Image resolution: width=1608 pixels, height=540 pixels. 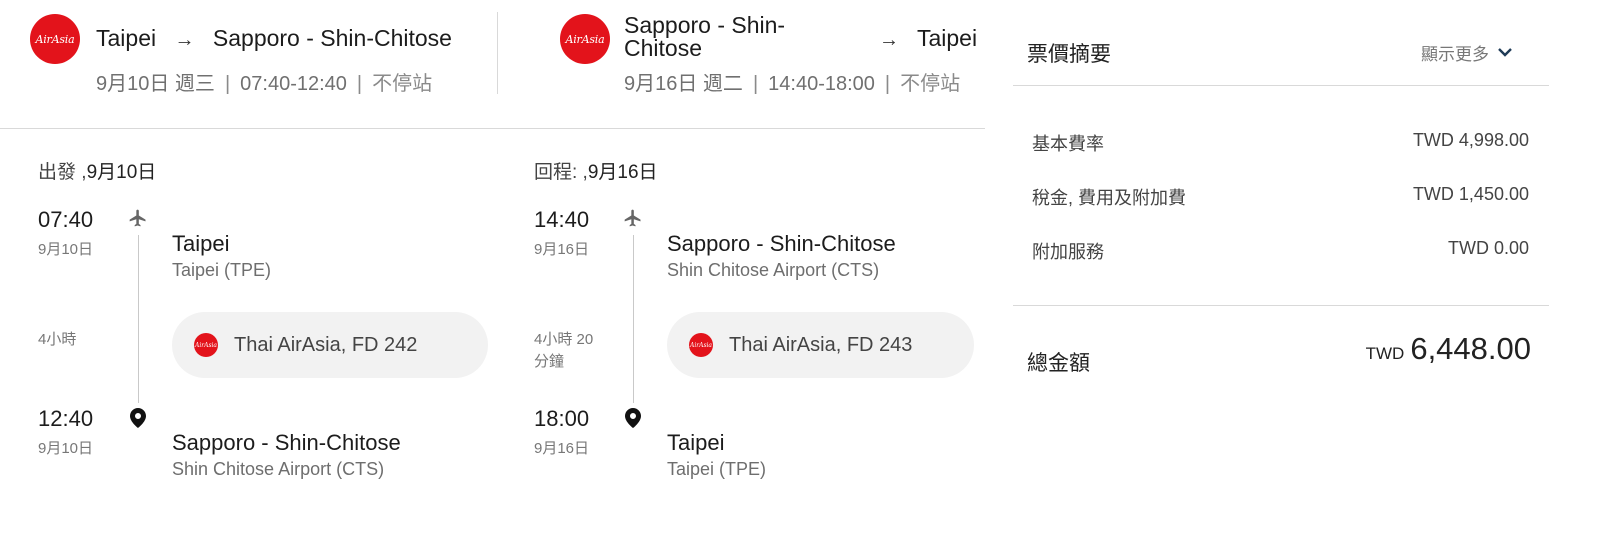 What do you see at coordinates (155, 84) in the screenshot?
I see `outbound-header-date: 9月10日 週三` at bounding box center [155, 84].